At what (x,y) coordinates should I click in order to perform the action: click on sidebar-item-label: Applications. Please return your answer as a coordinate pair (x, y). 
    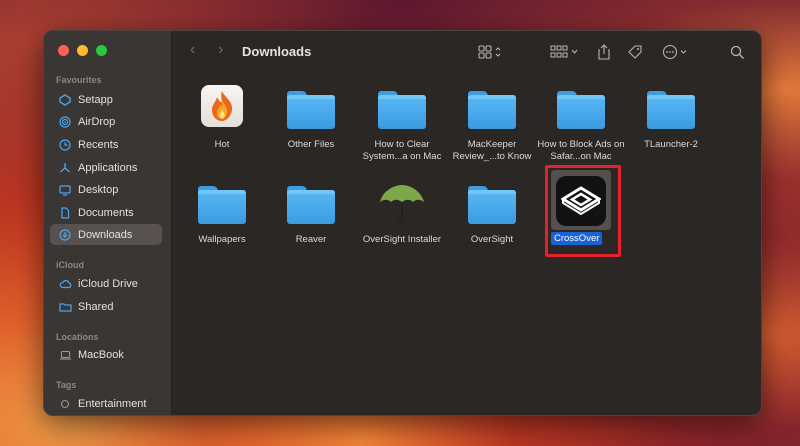
    Looking at the image, I should click on (108, 167).